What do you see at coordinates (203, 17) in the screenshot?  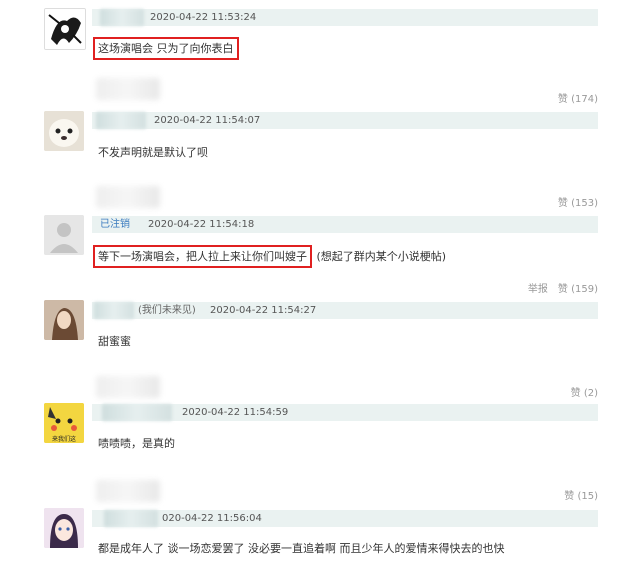 I see `comment-timestamp: 2020-04-22 11:53:24` at bounding box center [203, 17].